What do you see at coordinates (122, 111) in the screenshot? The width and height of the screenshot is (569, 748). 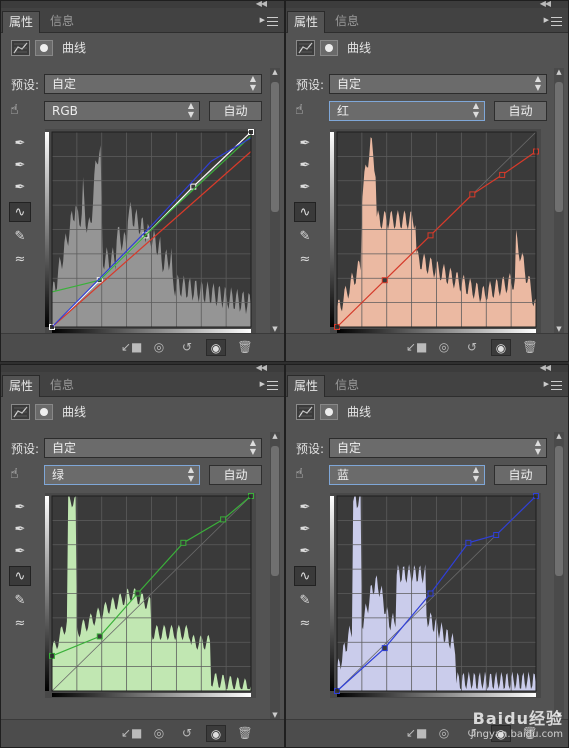 I see `channel-dropdown: RGB ▲ ▼` at bounding box center [122, 111].